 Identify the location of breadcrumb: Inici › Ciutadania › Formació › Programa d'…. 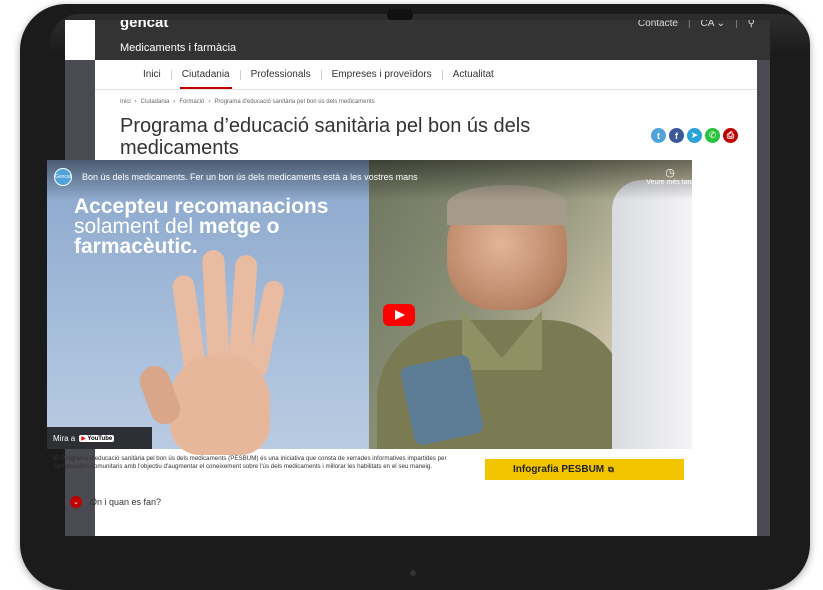
(247, 102).